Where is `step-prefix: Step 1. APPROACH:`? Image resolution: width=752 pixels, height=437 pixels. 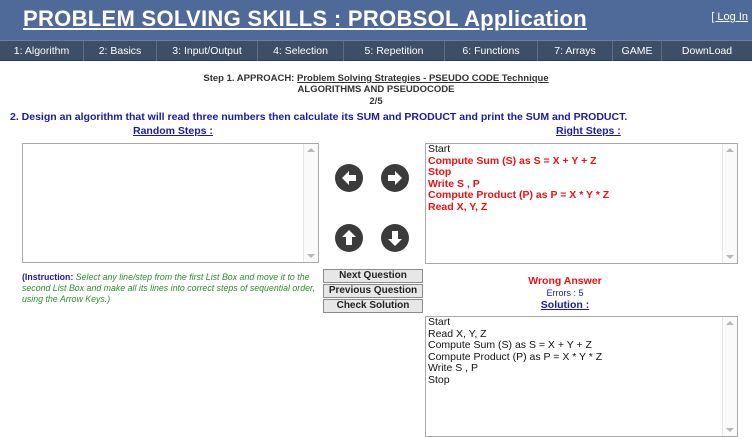 step-prefix: Step 1. APPROACH: is located at coordinates (250, 78).